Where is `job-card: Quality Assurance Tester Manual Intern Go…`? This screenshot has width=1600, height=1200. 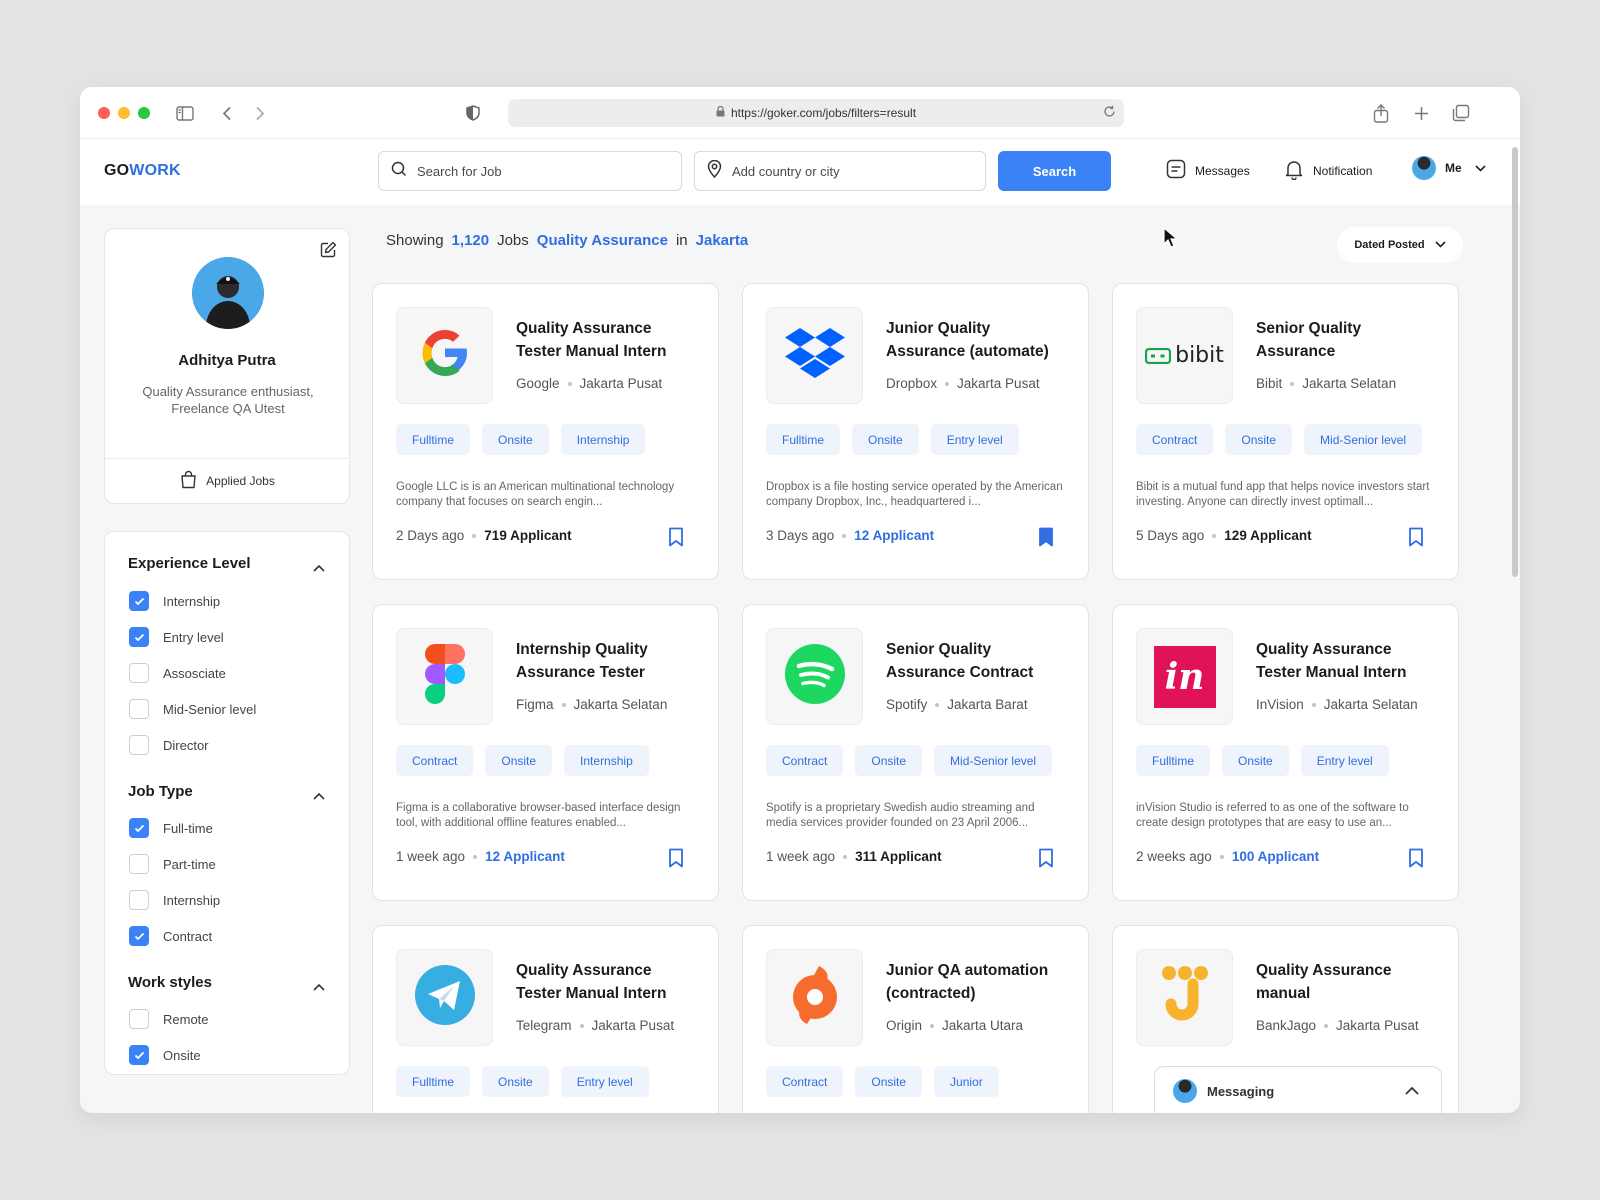
job-card: Quality Assurance Tester Manual Intern Go… is located at coordinates (545, 431).